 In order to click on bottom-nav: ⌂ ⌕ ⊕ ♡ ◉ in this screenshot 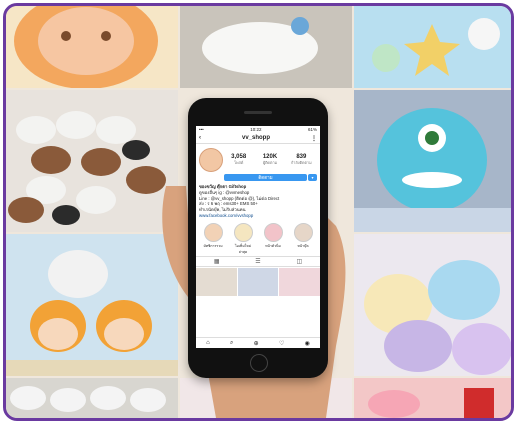, I will do `click(258, 342)`.